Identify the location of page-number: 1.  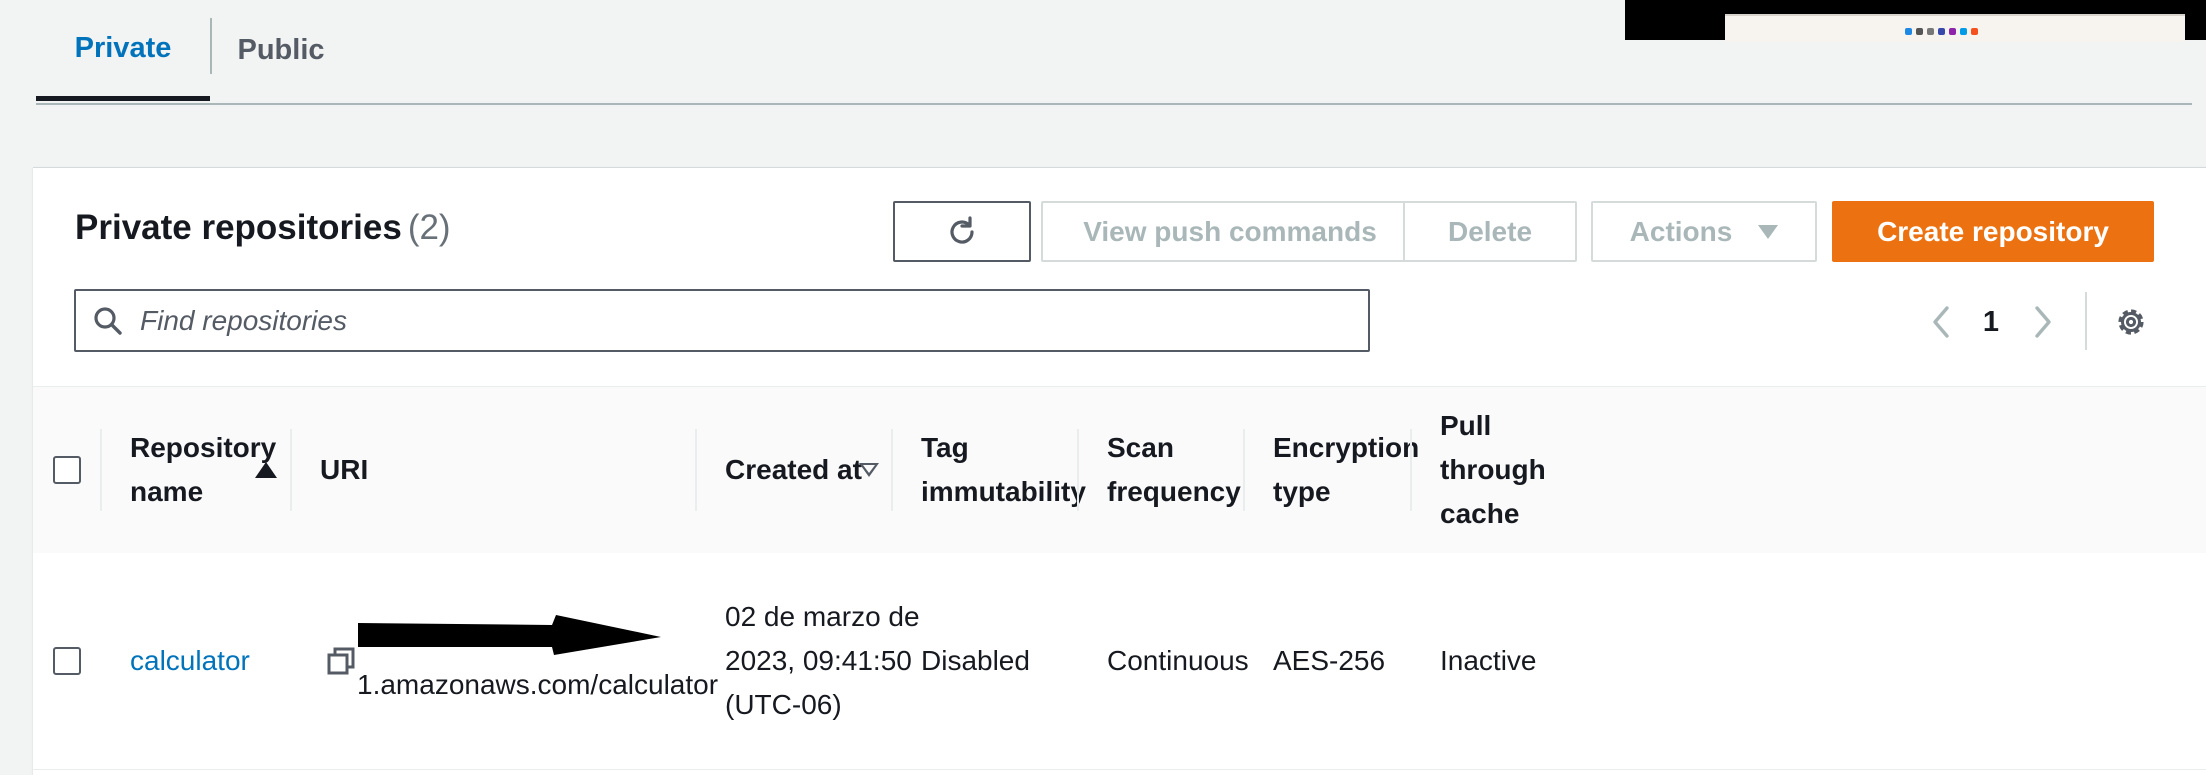
(1991, 322).